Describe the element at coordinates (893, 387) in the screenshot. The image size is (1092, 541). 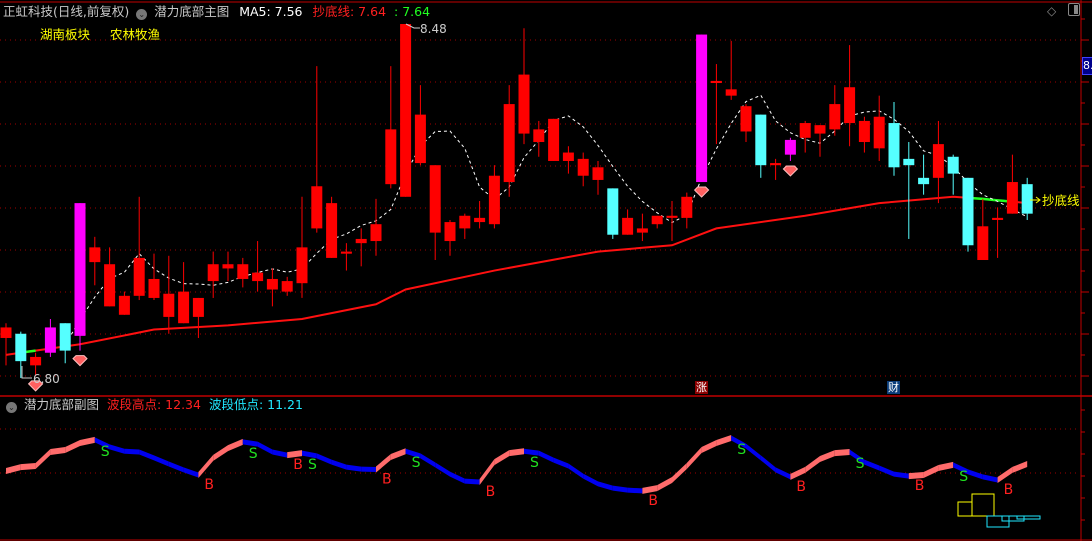
I see `badge-cai: 财` at that location.